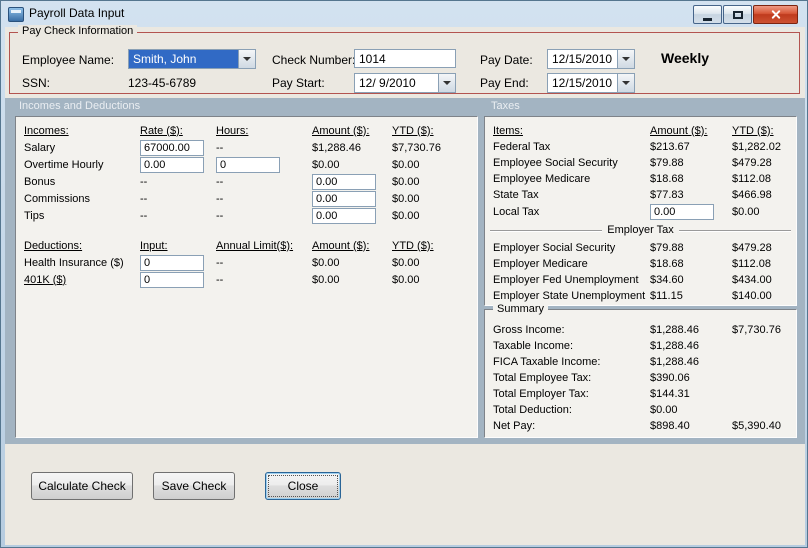 This screenshot has height=548, width=808. What do you see at coordinates (674, 362) in the screenshot?
I see `summary-amount-value: $1,288.46` at bounding box center [674, 362].